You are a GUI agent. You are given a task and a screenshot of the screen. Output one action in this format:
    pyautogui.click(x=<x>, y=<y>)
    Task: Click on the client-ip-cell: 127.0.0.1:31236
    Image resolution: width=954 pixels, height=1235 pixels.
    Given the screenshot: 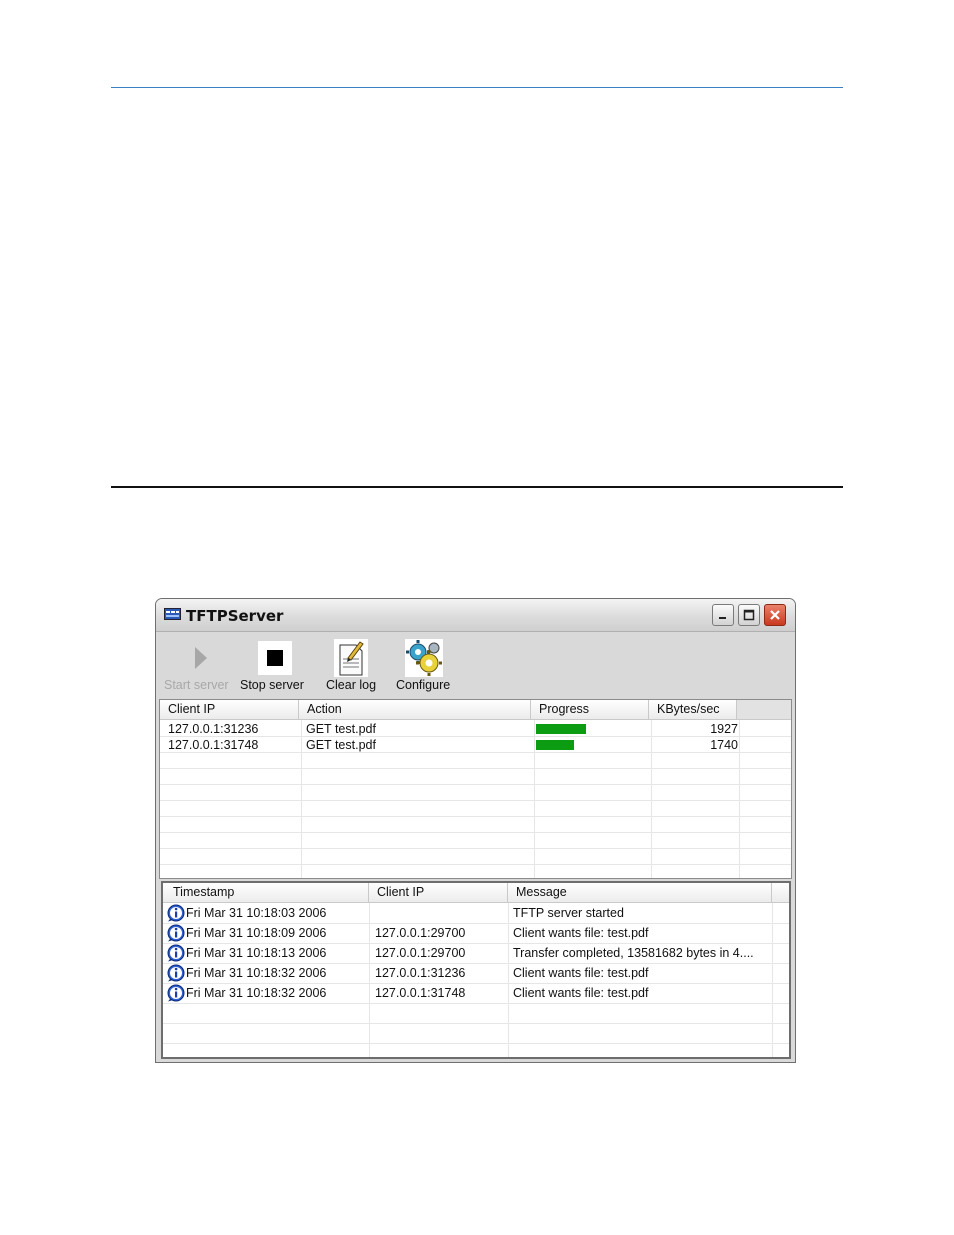 What is the action you would take?
    pyautogui.click(x=213, y=729)
    